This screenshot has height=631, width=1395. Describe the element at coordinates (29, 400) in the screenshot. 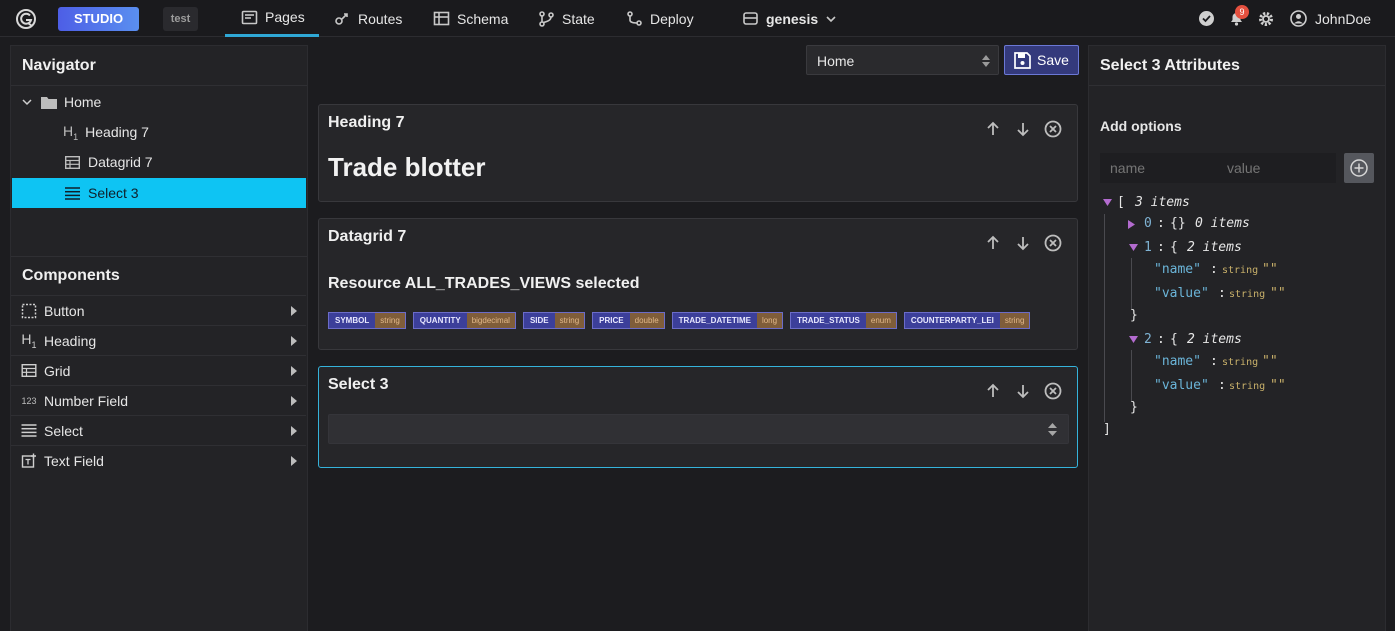

I see `number-field-icon: 123` at that location.